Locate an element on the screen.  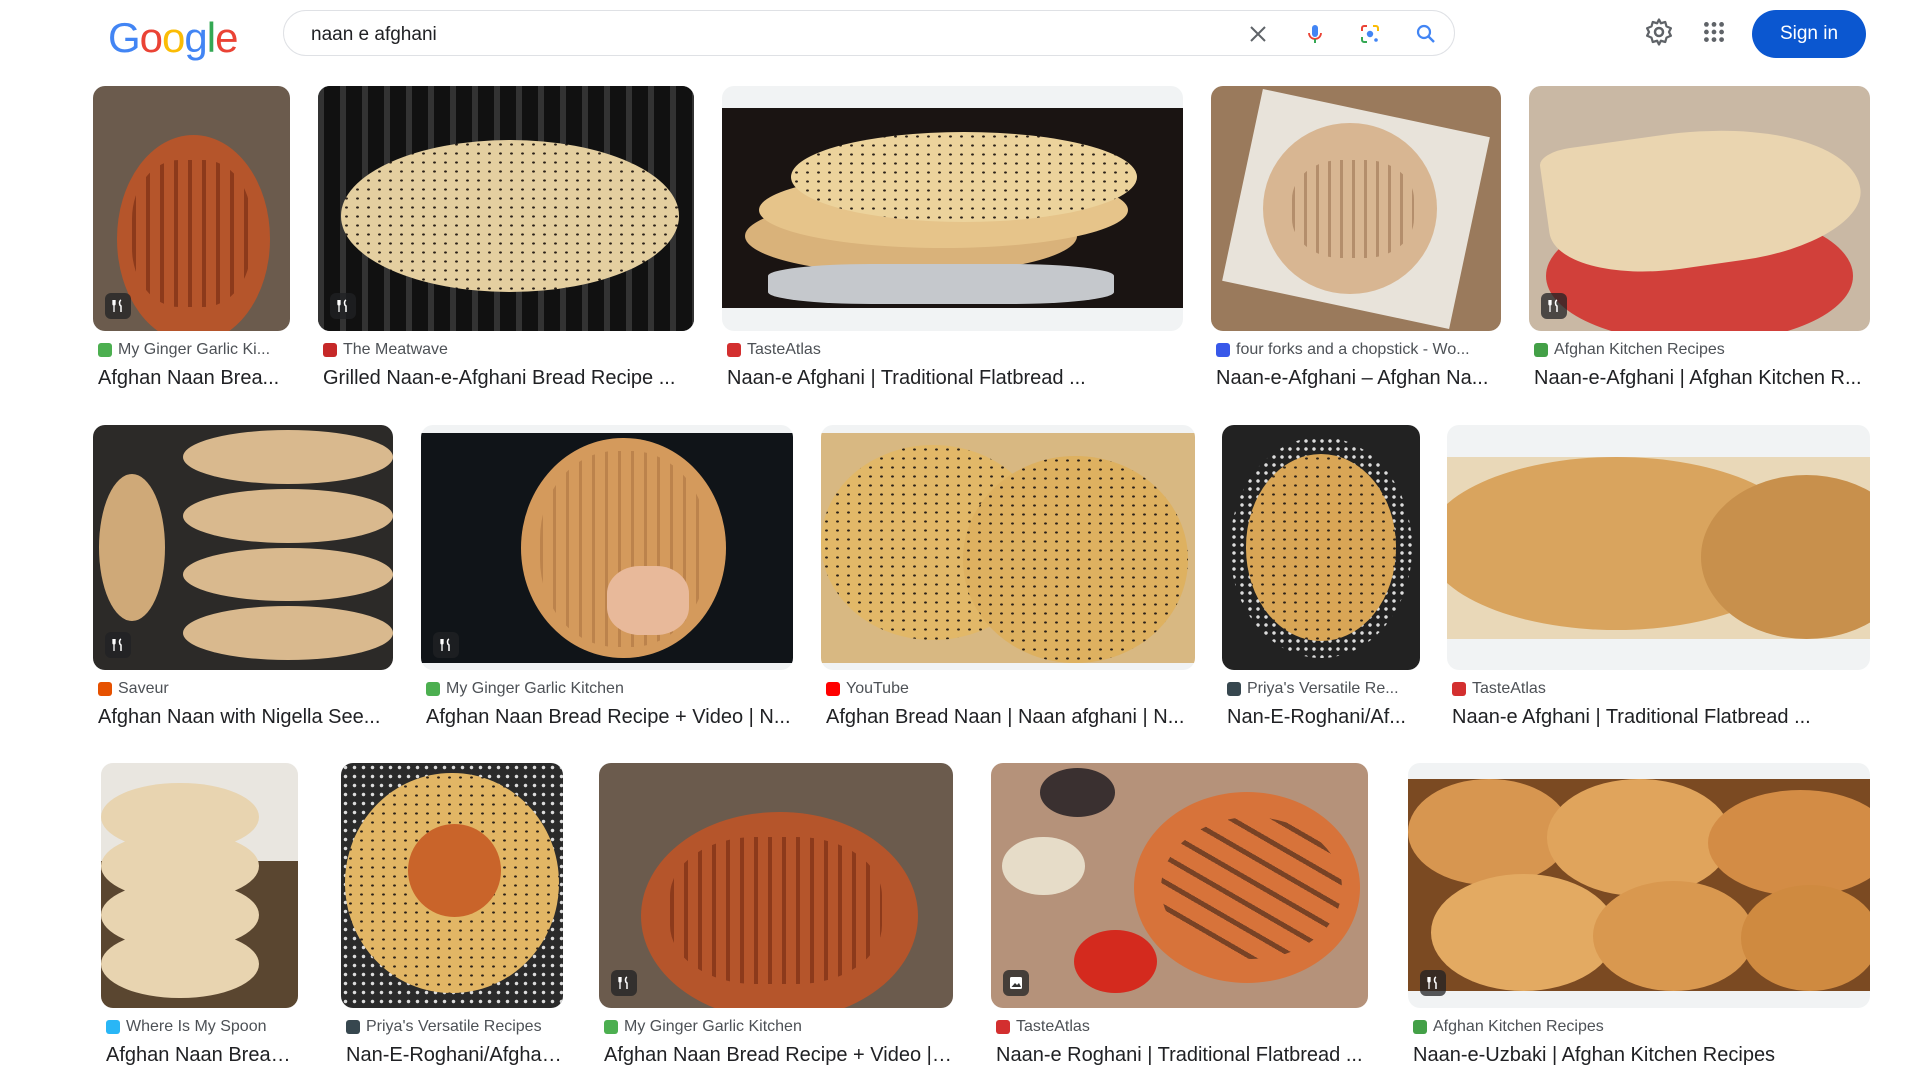
spoon-icon is located at coordinates (113, 1027).